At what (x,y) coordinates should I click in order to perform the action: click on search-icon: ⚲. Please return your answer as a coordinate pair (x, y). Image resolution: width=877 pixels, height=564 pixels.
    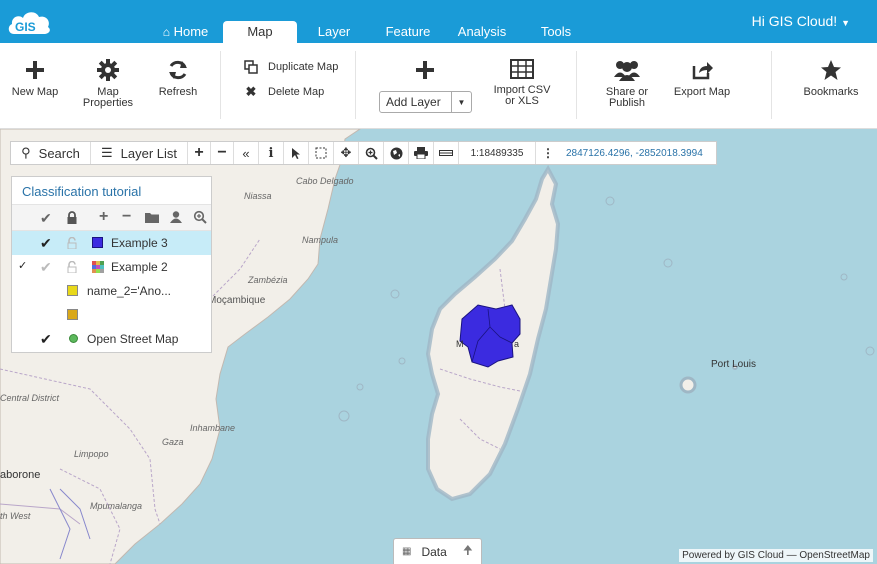
    Looking at the image, I should click on (26, 152).